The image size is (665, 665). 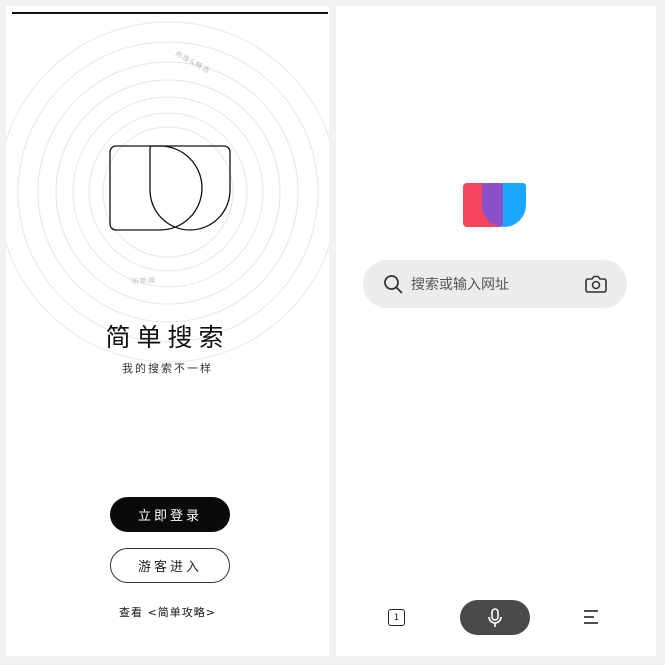 I want to click on tabs-icon: 1, so click(x=396, y=617).